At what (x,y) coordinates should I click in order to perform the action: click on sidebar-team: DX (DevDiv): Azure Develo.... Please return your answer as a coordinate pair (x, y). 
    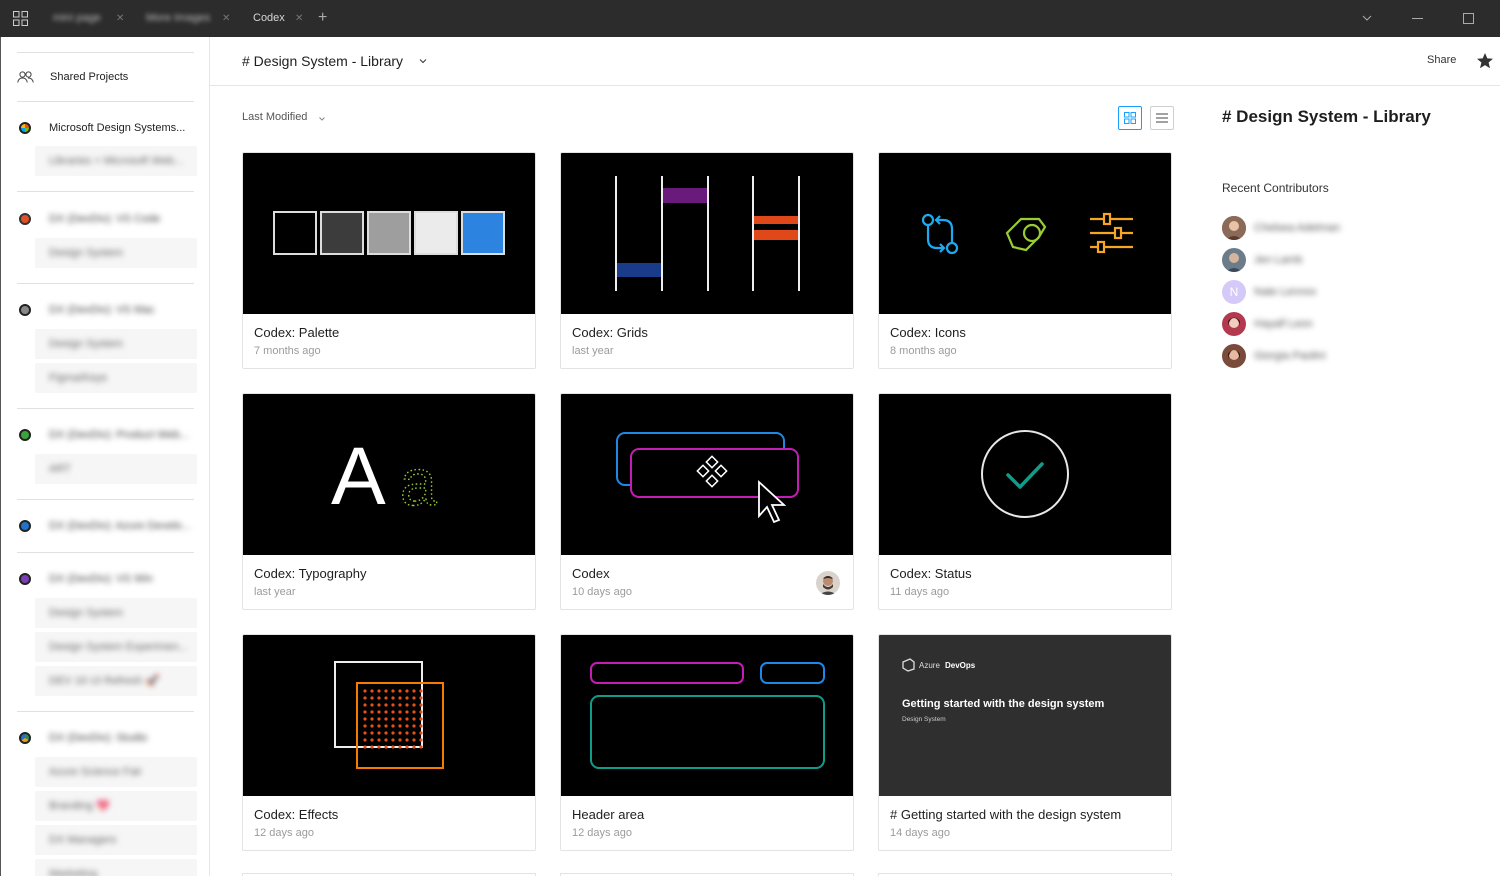
    Looking at the image, I should click on (105, 526).